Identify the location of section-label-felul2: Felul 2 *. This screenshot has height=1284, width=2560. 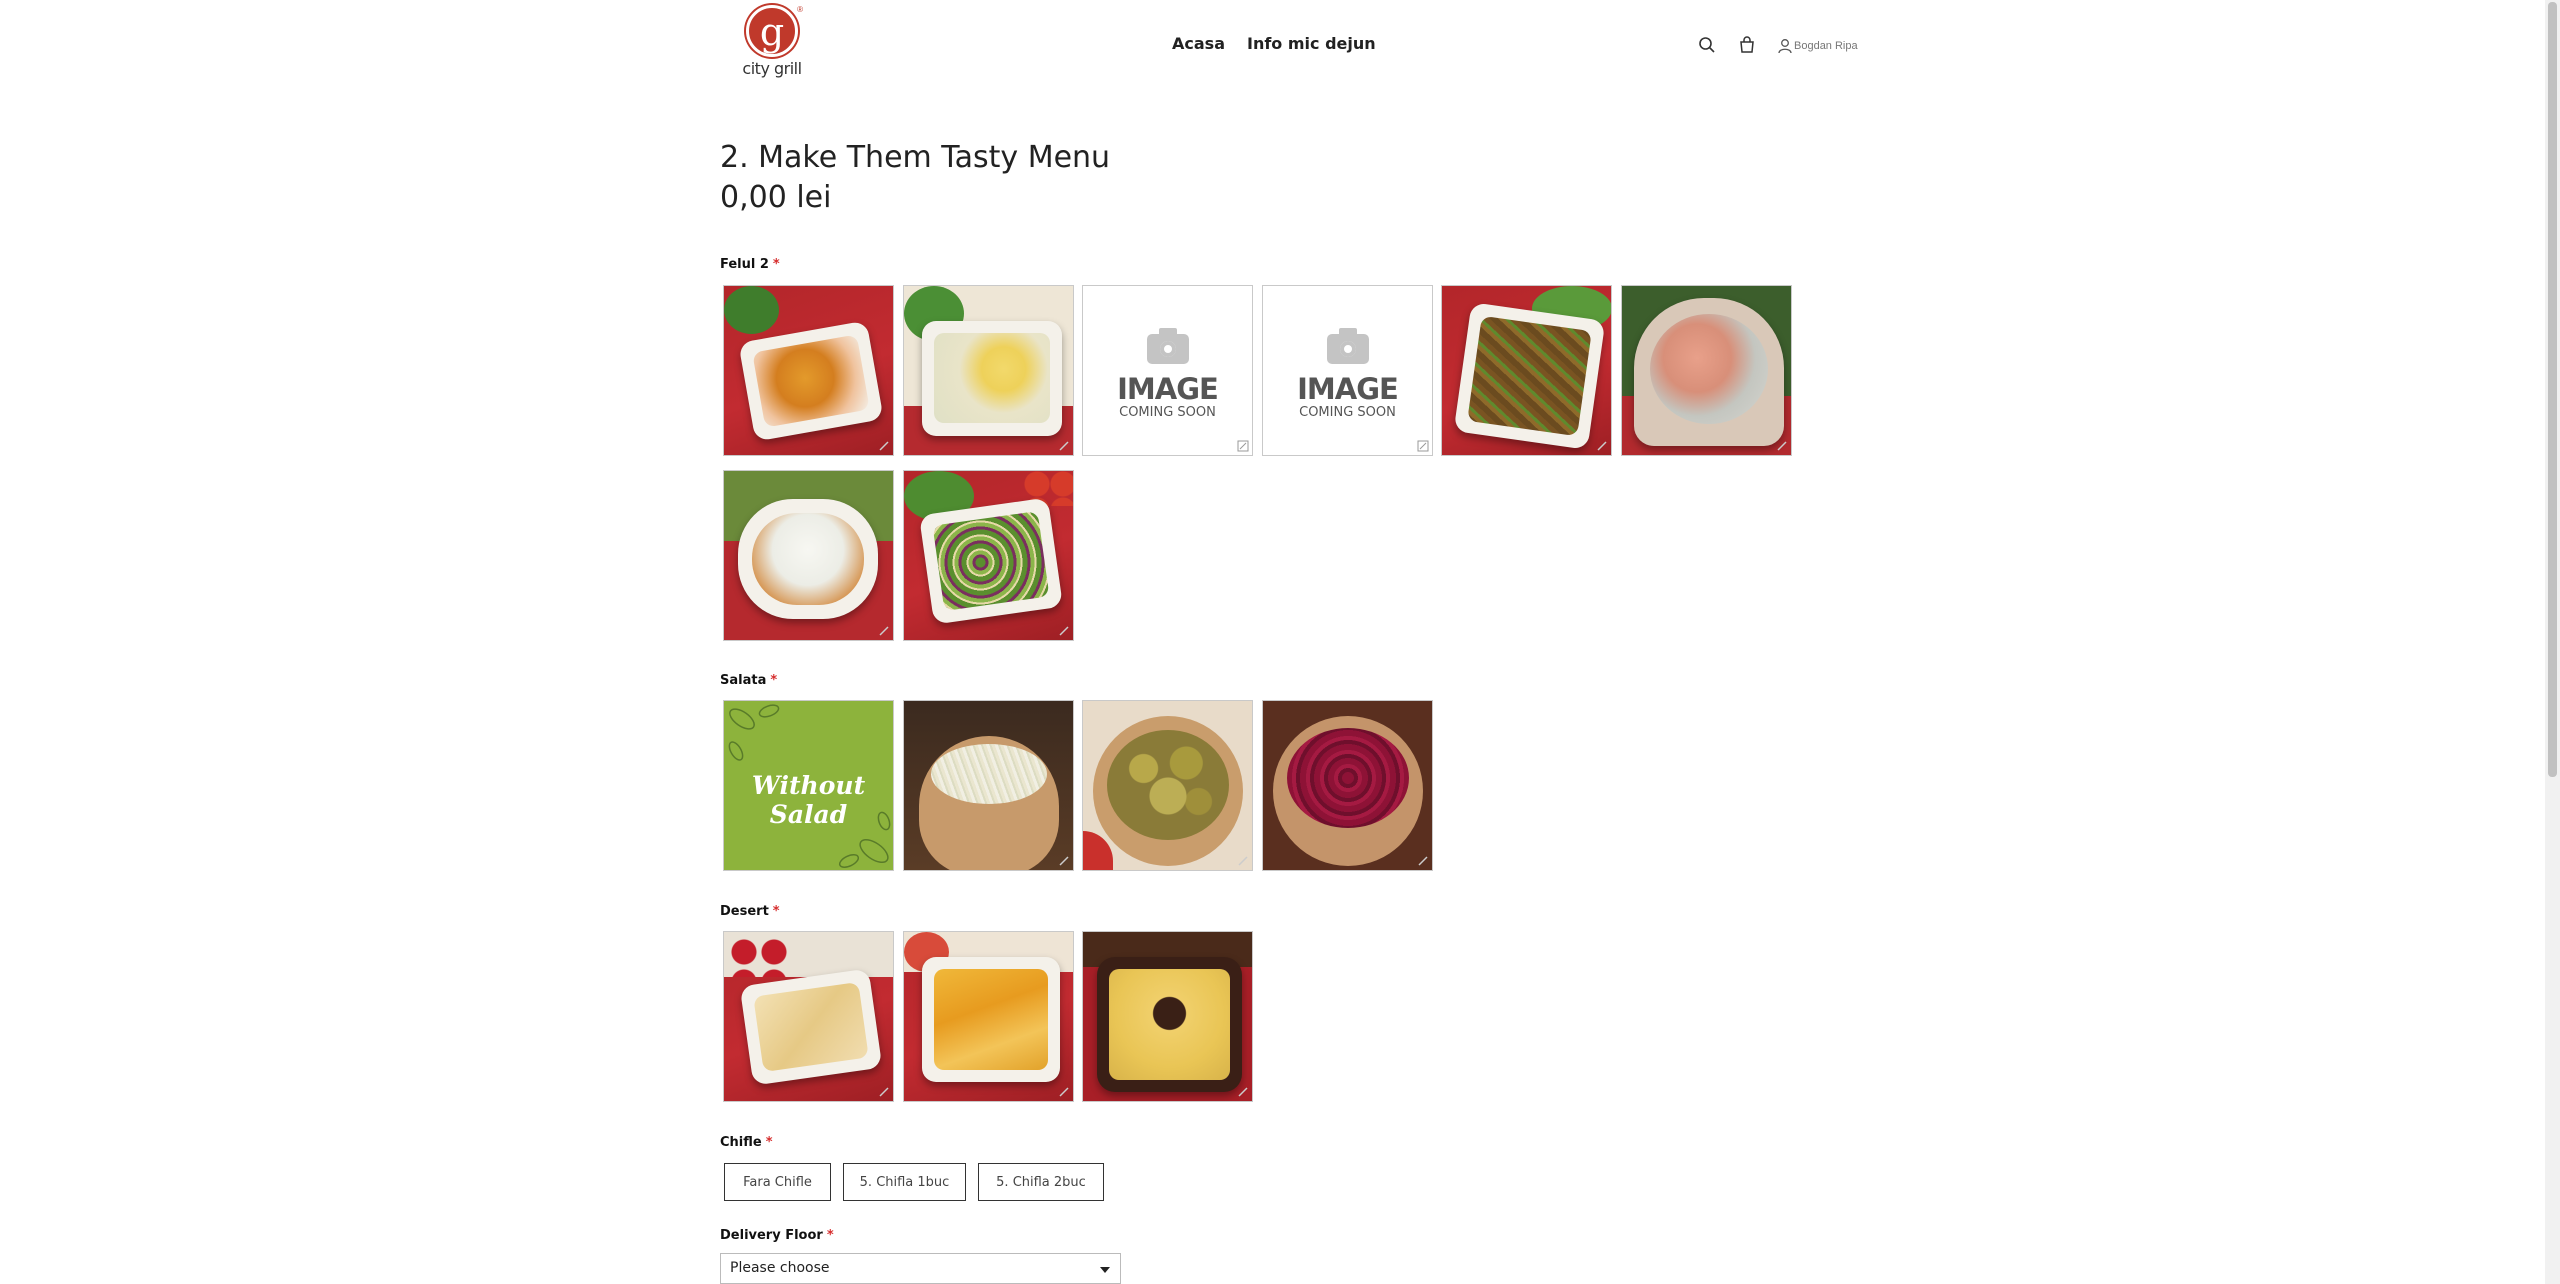
(750, 264).